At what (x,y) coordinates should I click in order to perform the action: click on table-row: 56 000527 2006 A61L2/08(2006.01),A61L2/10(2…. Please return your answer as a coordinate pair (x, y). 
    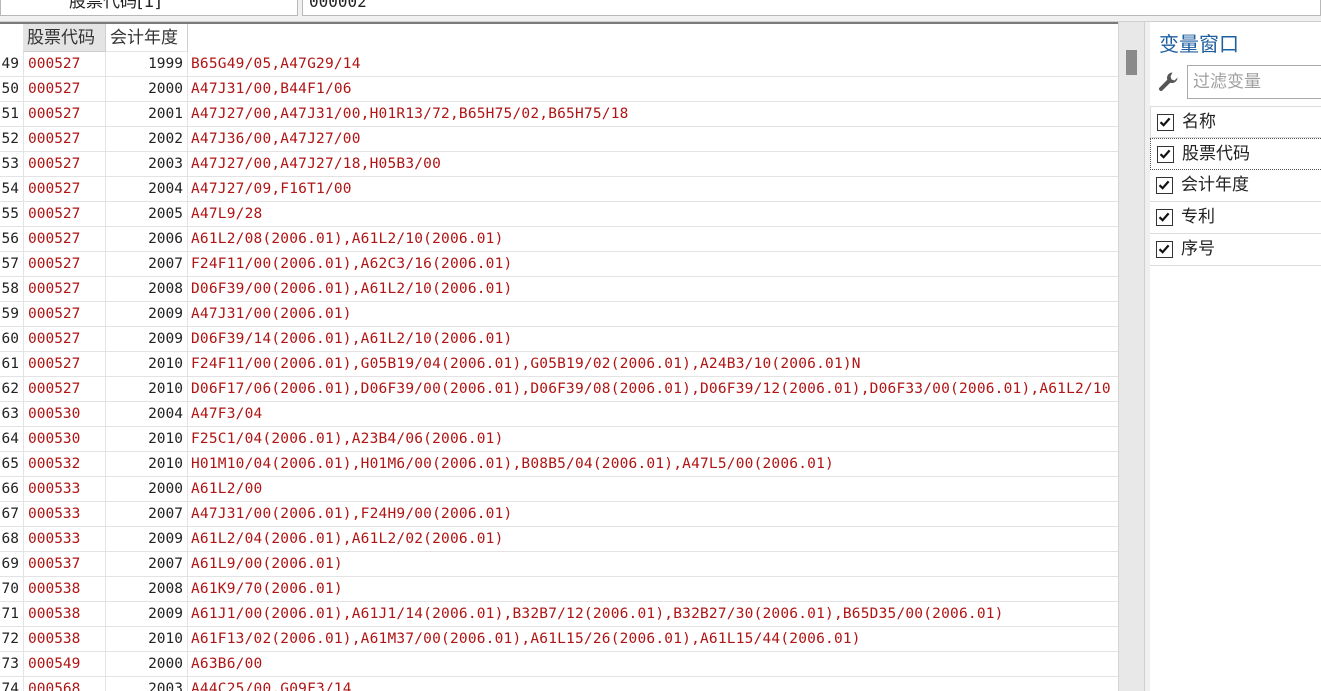
    Looking at the image, I should click on (559, 239).